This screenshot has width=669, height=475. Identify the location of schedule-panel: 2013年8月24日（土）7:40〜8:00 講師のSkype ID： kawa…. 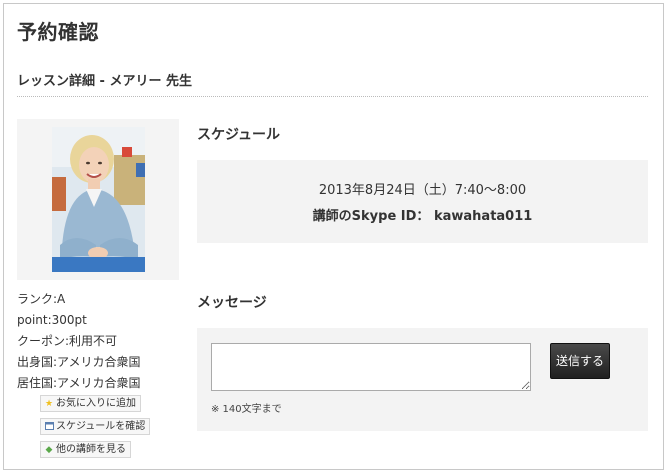
(422, 201).